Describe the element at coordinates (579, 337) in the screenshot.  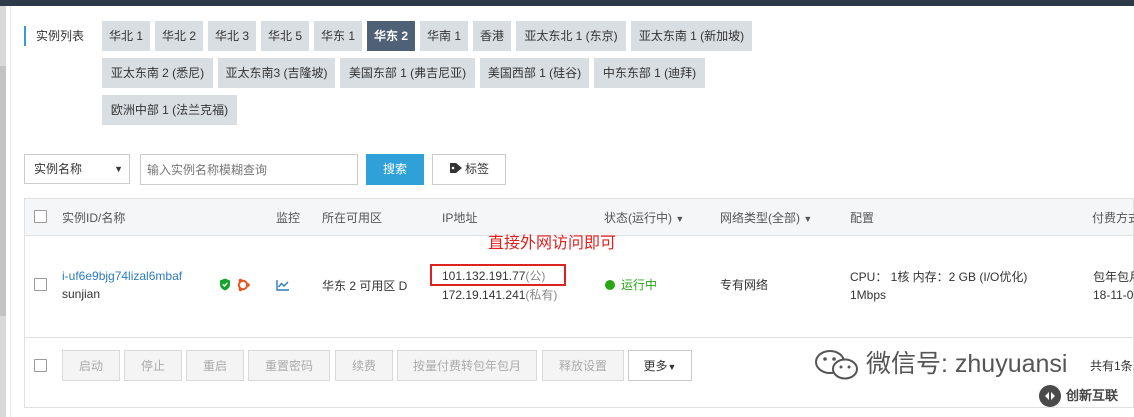
I see `row-divider` at that location.